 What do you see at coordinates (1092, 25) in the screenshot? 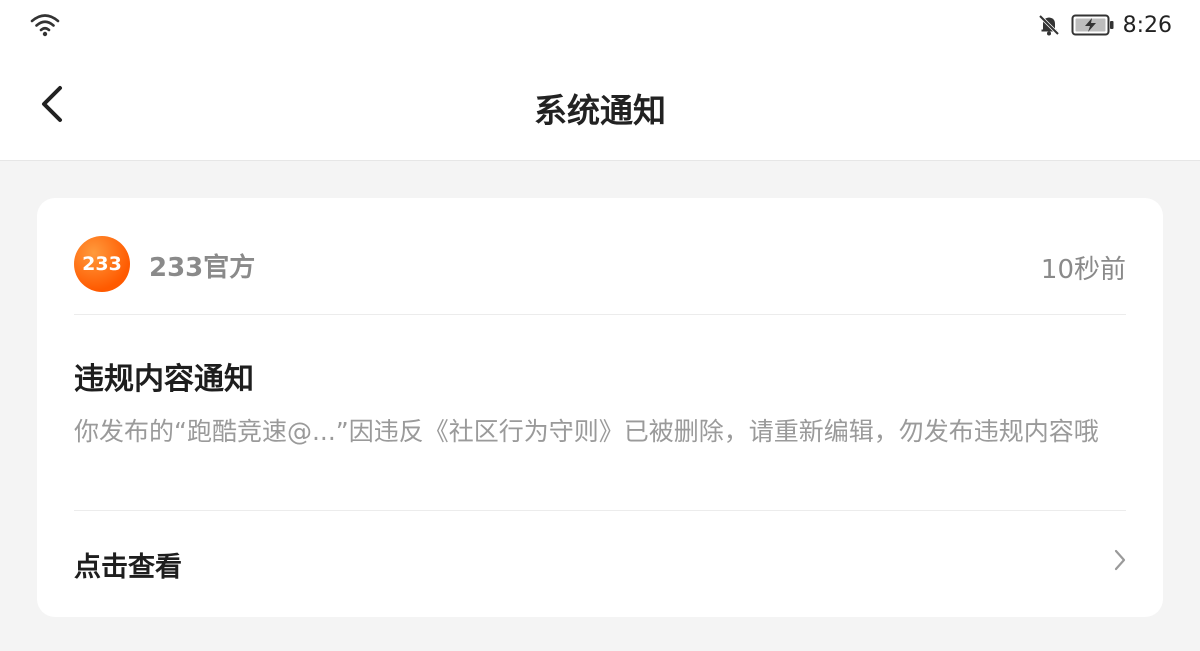
I see `battery-charging-icon` at bounding box center [1092, 25].